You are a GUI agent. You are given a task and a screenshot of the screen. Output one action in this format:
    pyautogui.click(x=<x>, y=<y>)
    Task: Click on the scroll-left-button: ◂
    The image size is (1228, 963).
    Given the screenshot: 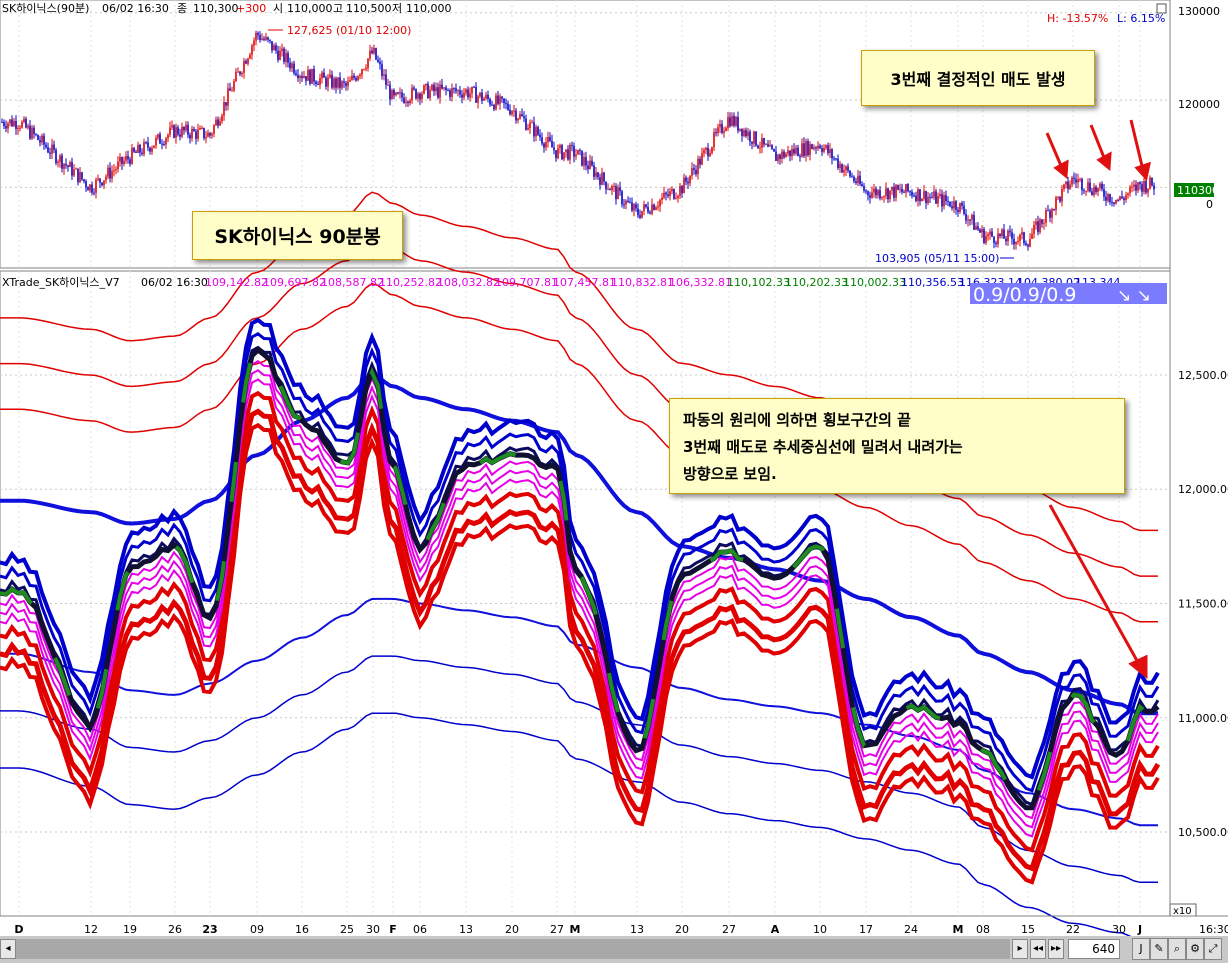 What is the action you would take?
    pyautogui.click(x=8, y=949)
    